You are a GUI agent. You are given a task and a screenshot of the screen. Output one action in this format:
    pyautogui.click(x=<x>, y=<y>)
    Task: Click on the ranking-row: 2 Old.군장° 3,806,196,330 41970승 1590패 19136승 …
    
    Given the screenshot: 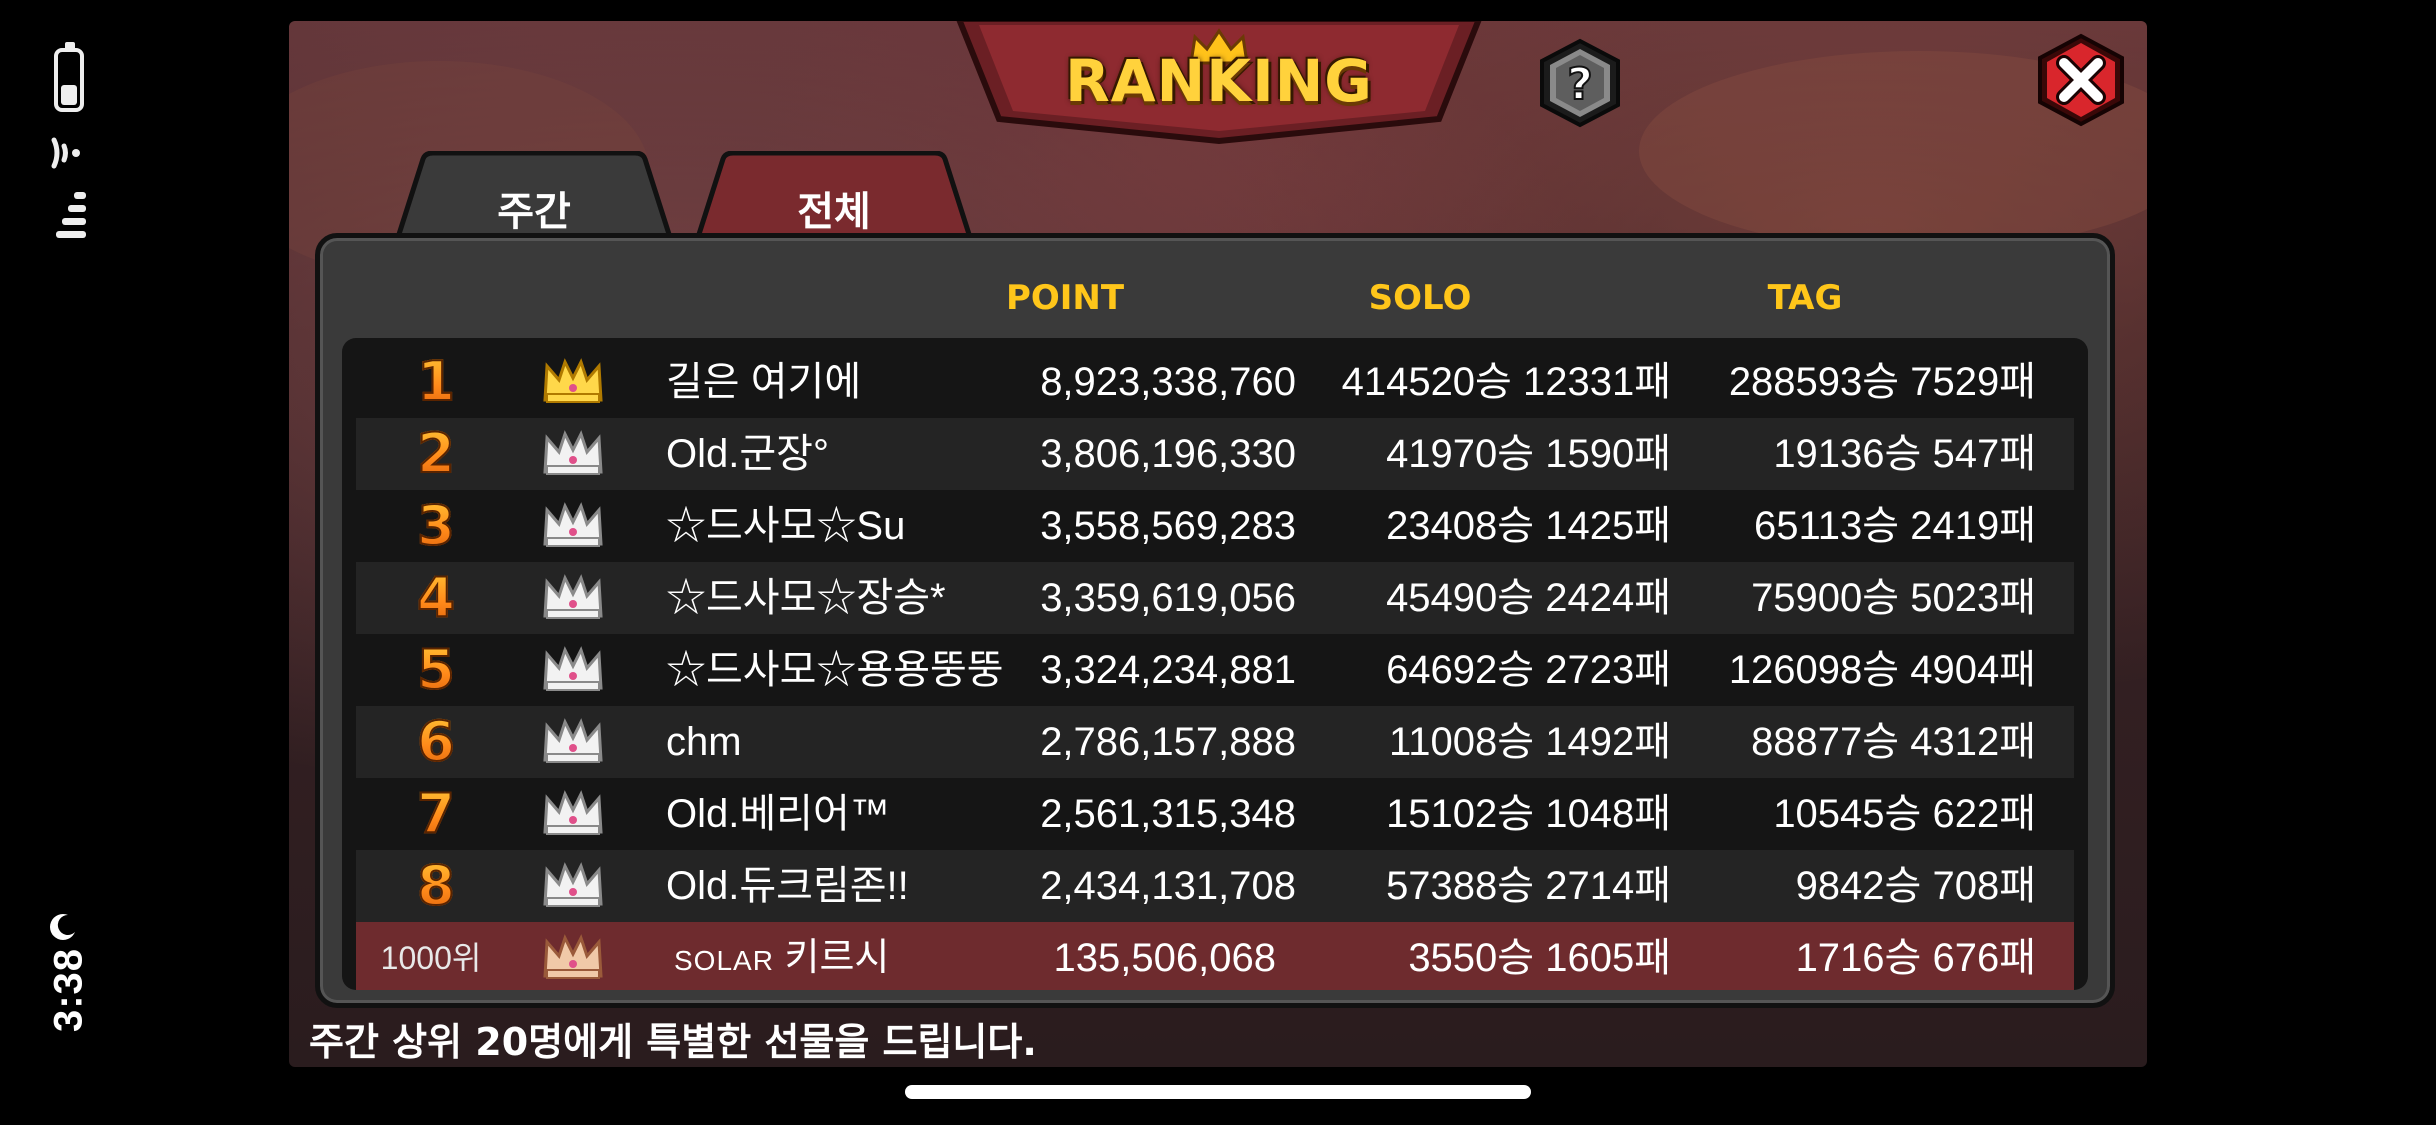 What is the action you would take?
    pyautogui.click(x=1215, y=454)
    